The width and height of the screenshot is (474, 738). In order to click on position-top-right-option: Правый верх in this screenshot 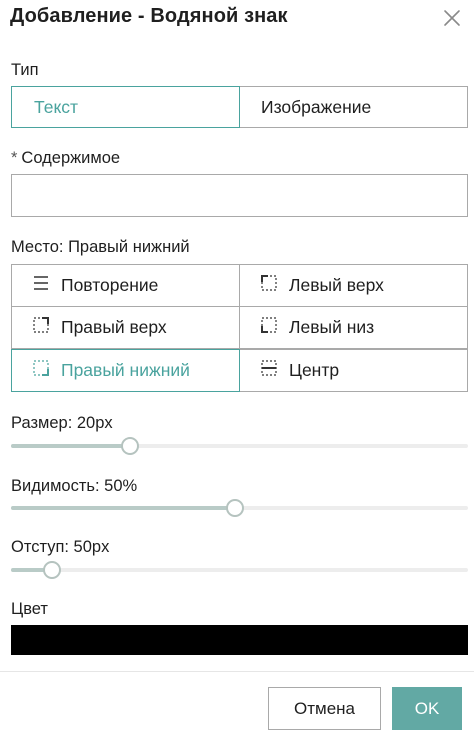, I will do `click(125, 327)`.